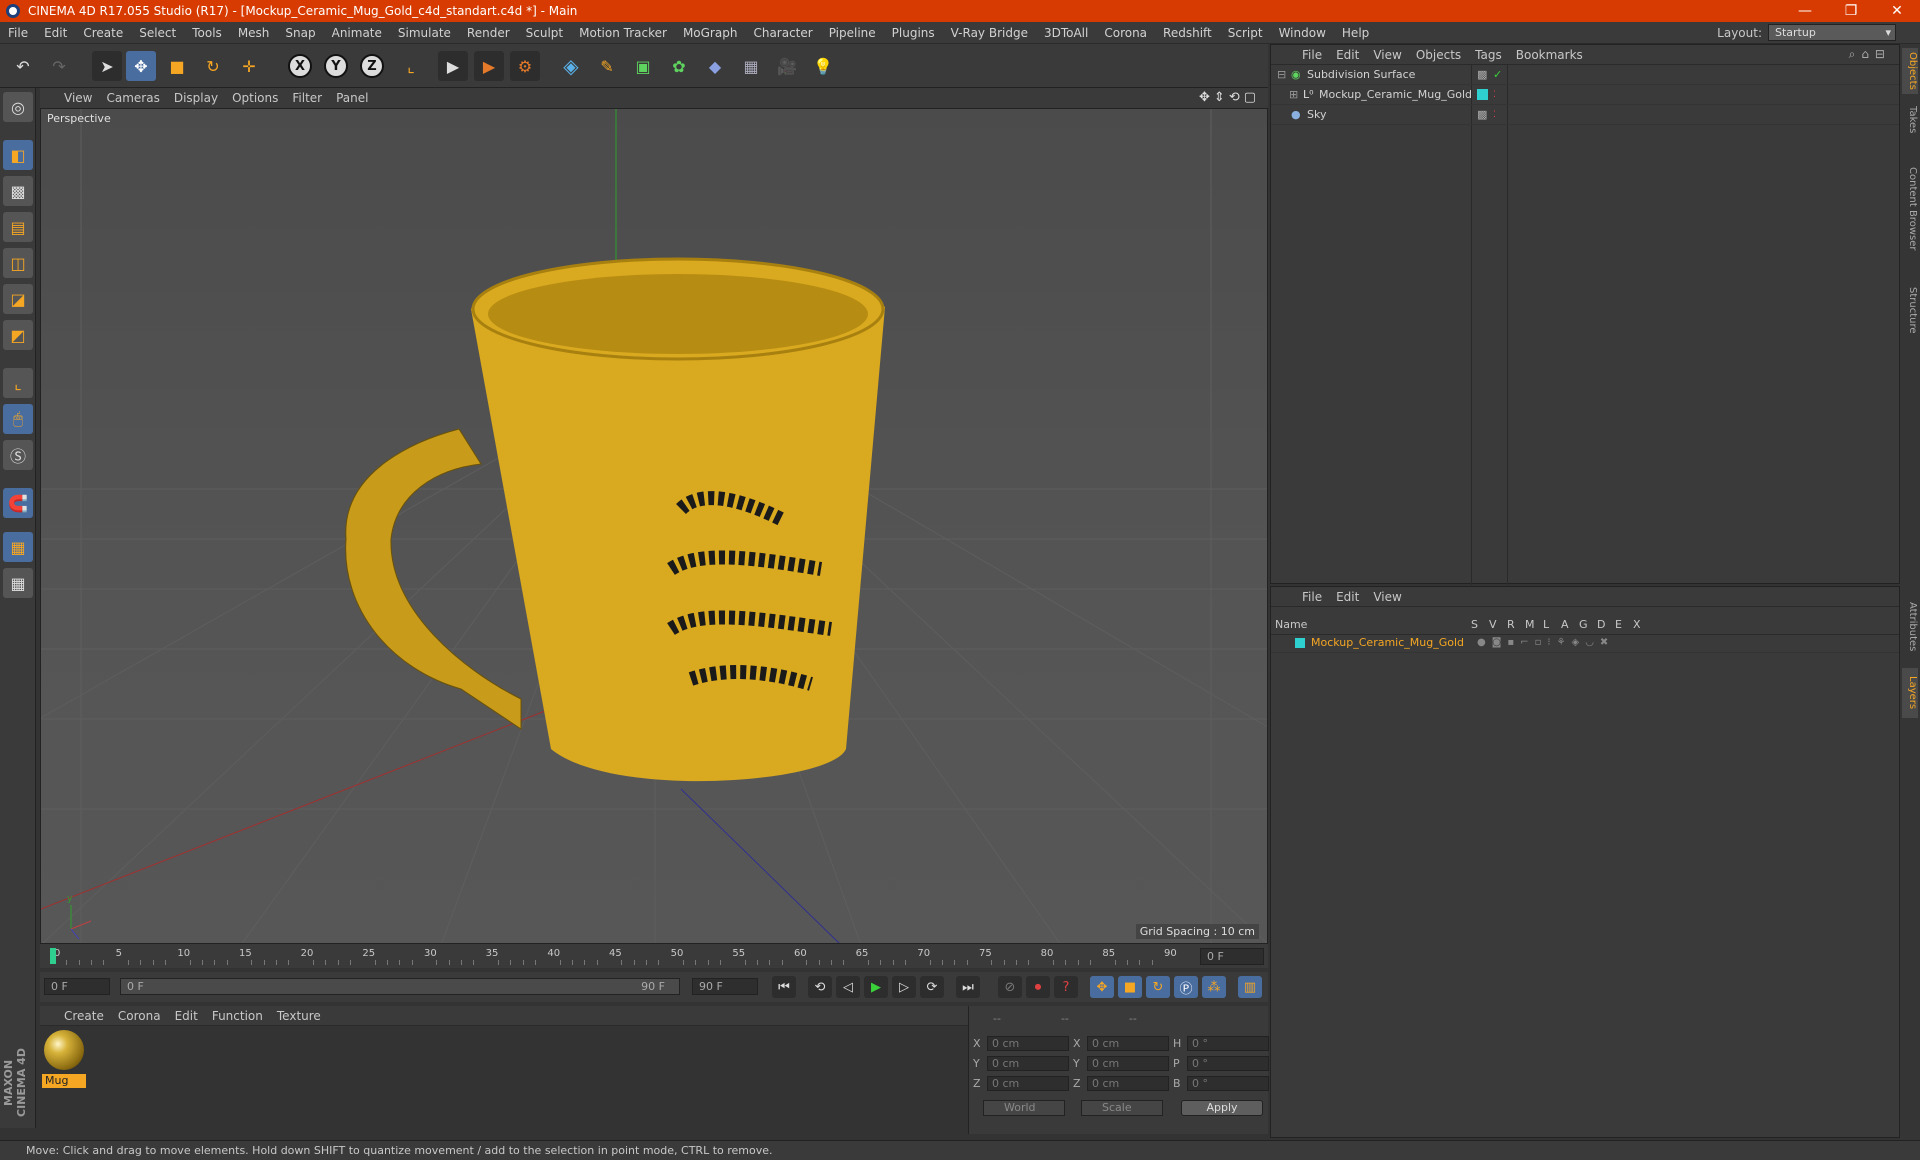  I want to click on frame-range-slider: 0 F 90 F, so click(400, 986).